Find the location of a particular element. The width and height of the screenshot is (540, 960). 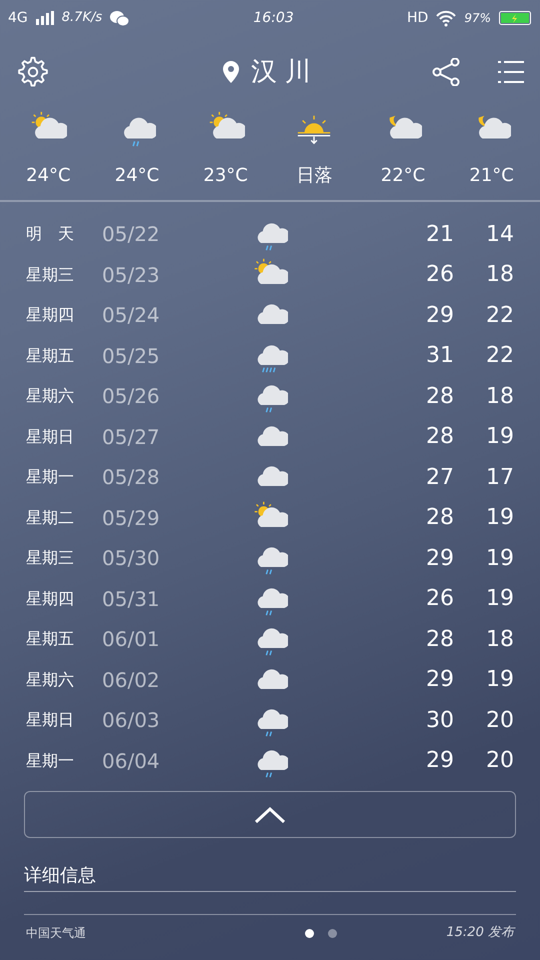

forecast-date: 05/26 is located at coordinates (131, 396).